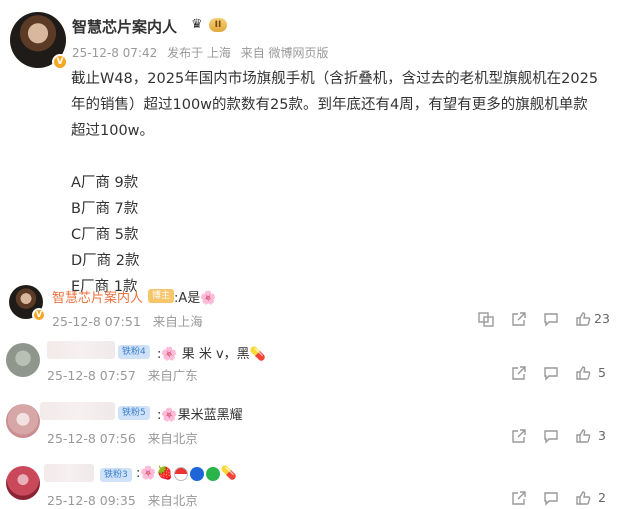 The height and width of the screenshot is (509, 620). Describe the element at coordinates (602, 497) in the screenshot. I see `like-count: 2` at that location.